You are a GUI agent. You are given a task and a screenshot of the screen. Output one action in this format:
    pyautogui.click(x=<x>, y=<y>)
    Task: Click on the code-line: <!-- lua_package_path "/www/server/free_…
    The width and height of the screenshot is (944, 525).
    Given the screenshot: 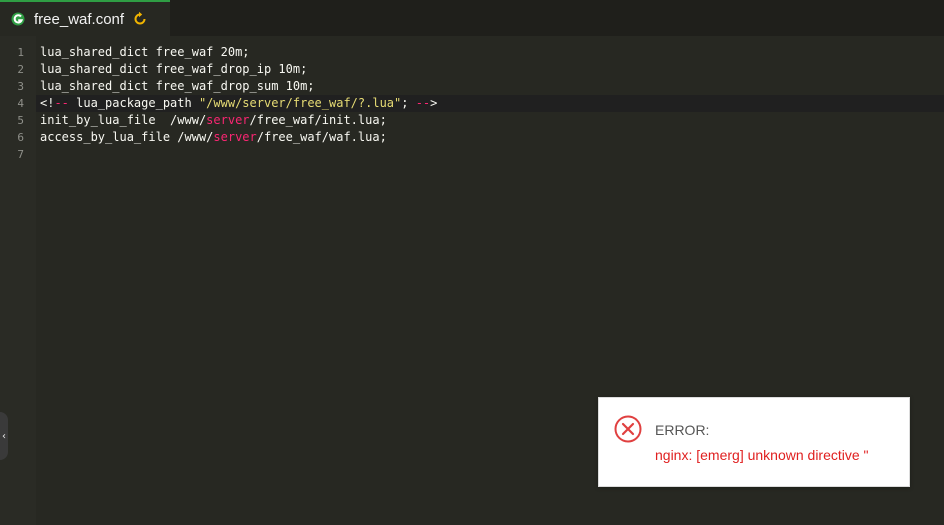 What is the action you would take?
    pyautogui.click(x=238, y=103)
    